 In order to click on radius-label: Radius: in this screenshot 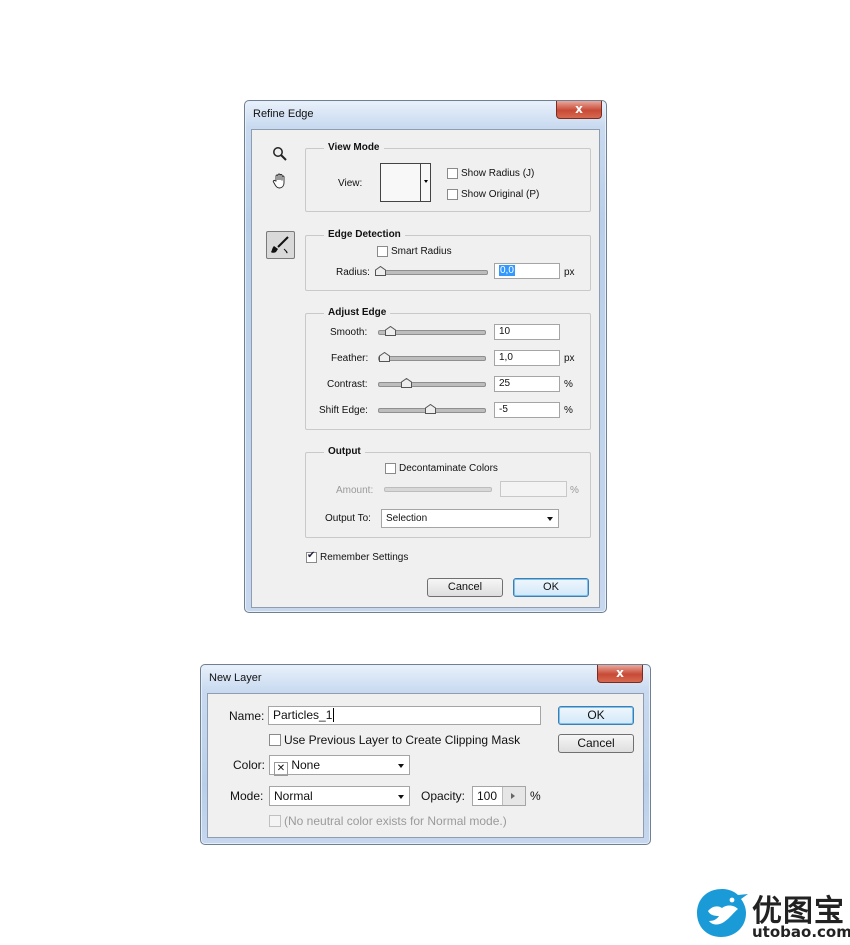, I will do `click(353, 272)`.